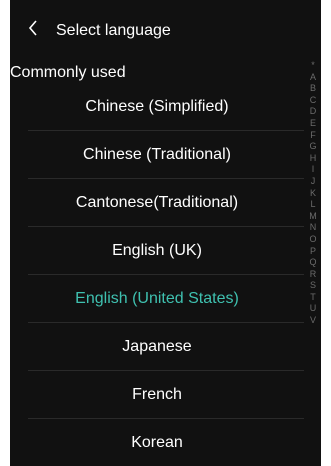 This screenshot has height=466, width=331. I want to click on language-item: English (UK), so click(157, 251).